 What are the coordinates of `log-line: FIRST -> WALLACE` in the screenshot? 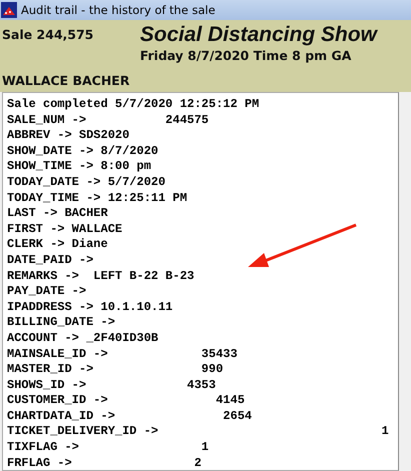 It's located at (65, 230).